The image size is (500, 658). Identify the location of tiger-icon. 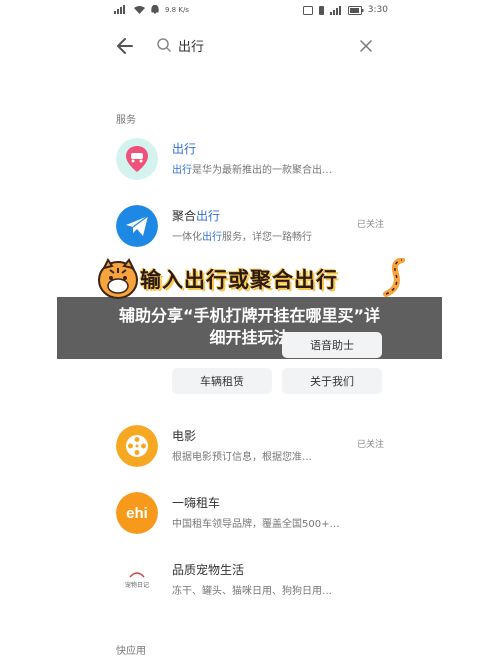
(118, 278).